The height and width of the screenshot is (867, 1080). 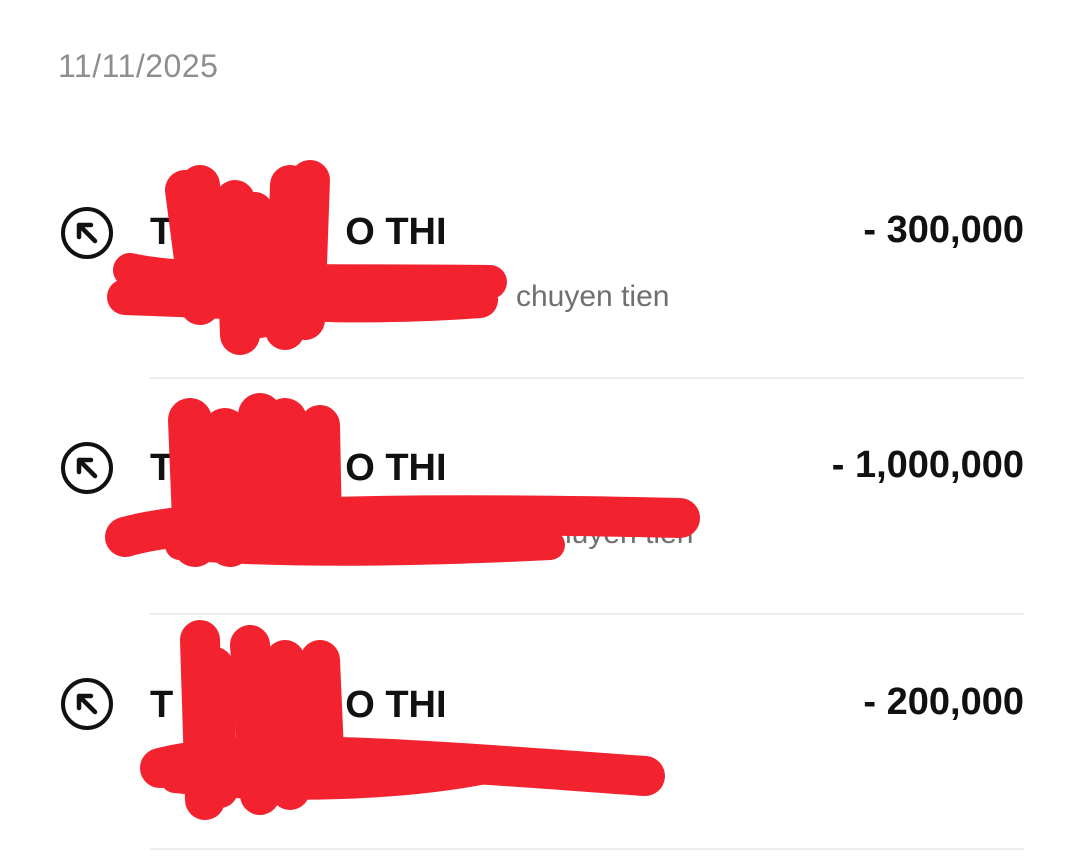 What do you see at coordinates (927, 465) in the screenshot?
I see `transaction-amount: - 1,000,000` at bounding box center [927, 465].